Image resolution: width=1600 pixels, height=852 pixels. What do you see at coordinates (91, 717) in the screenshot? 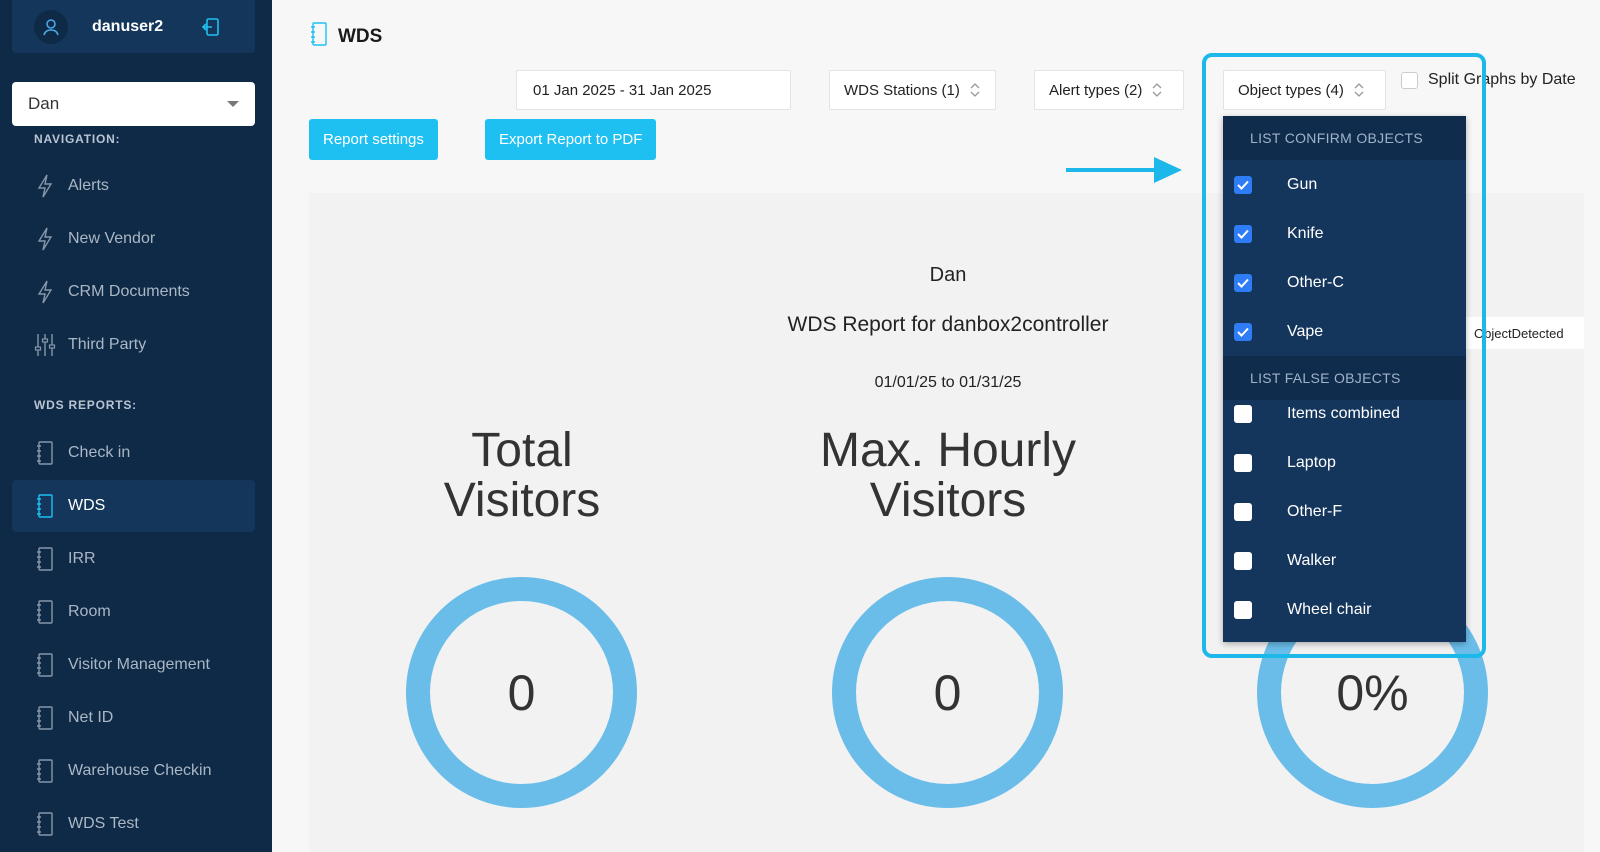
I see `sidebar-item-label: Net ID` at bounding box center [91, 717].